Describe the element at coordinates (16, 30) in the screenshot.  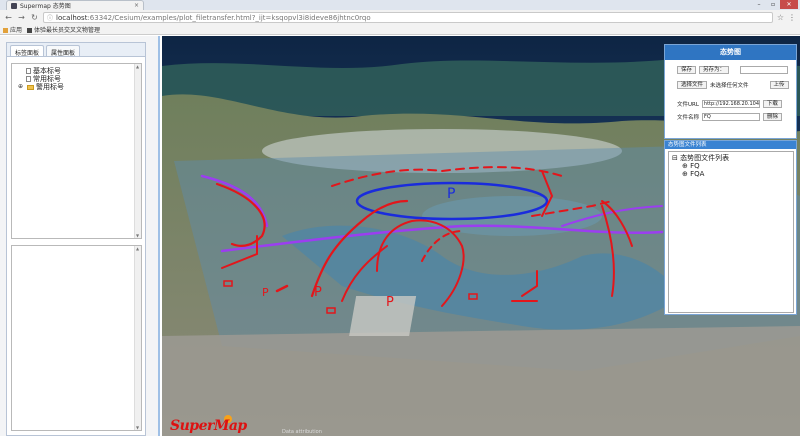
I see `bookmark-apps-label: 应用` at that location.